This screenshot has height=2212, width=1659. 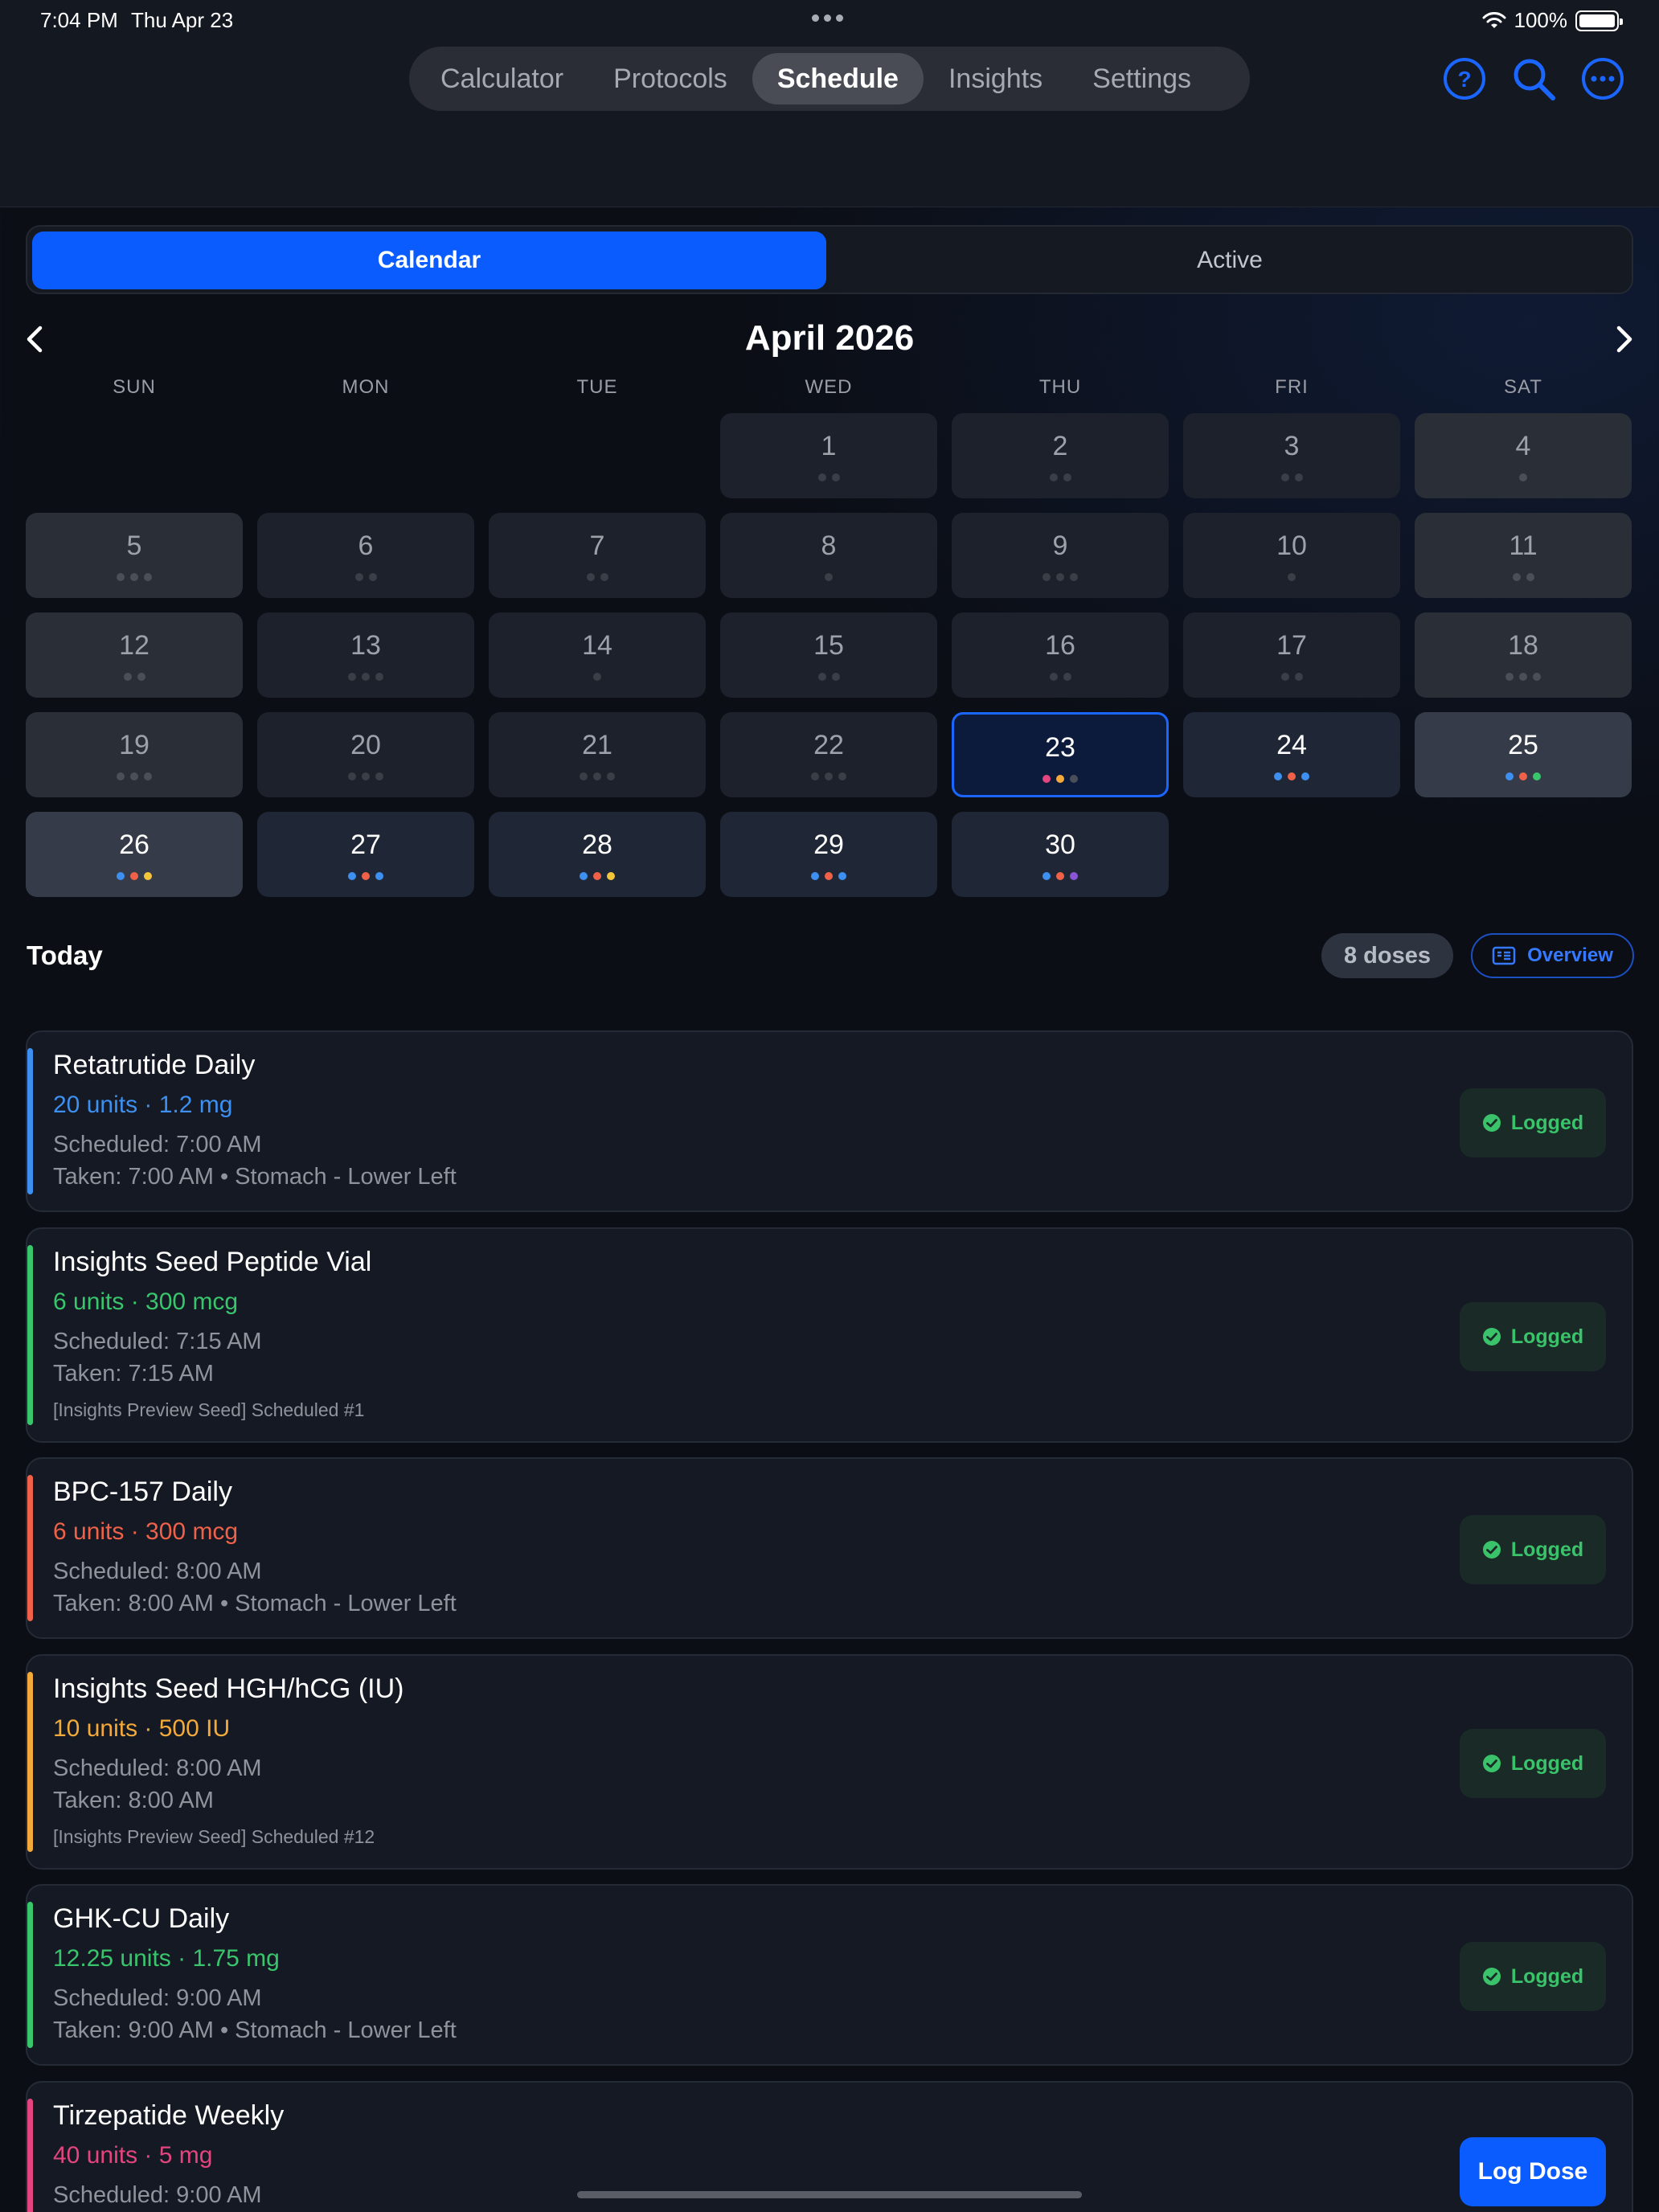 What do you see at coordinates (827, 18) in the screenshot?
I see `multitasking-dots-icon` at bounding box center [827, 18].